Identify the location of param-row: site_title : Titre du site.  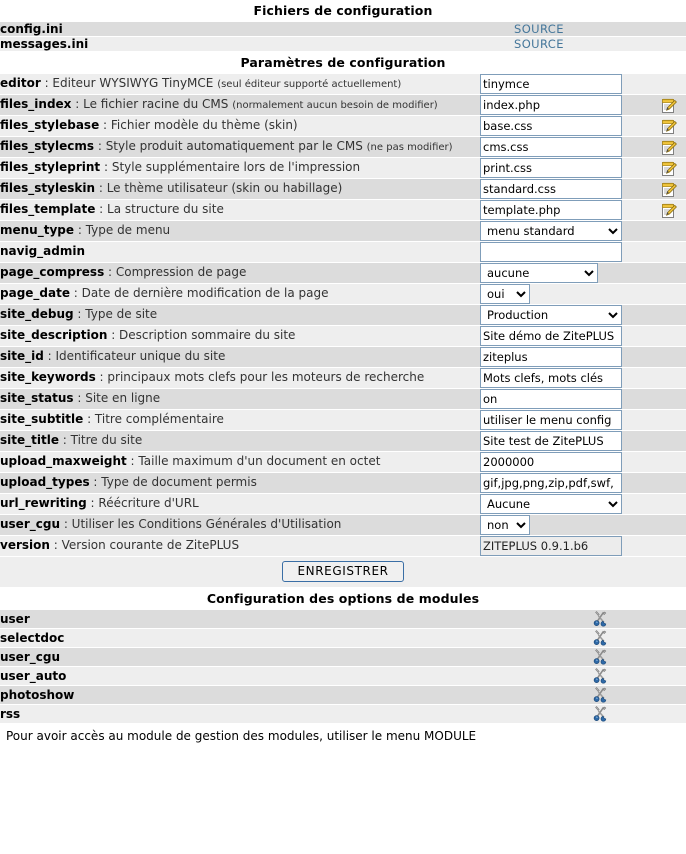
(343, 441).